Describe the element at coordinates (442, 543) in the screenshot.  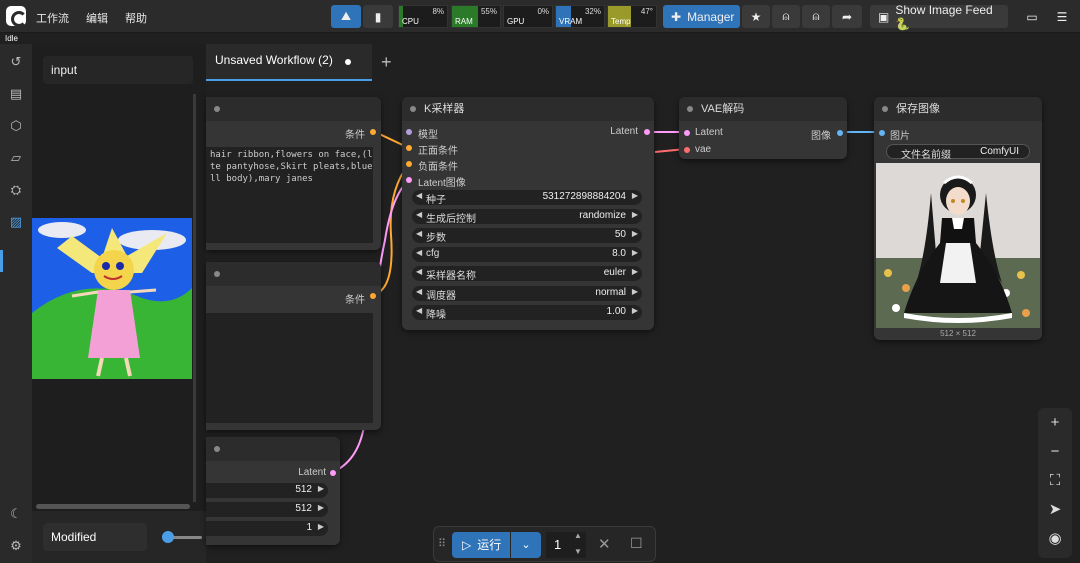
I see `drag-handle-icon: ⠿` at that location.